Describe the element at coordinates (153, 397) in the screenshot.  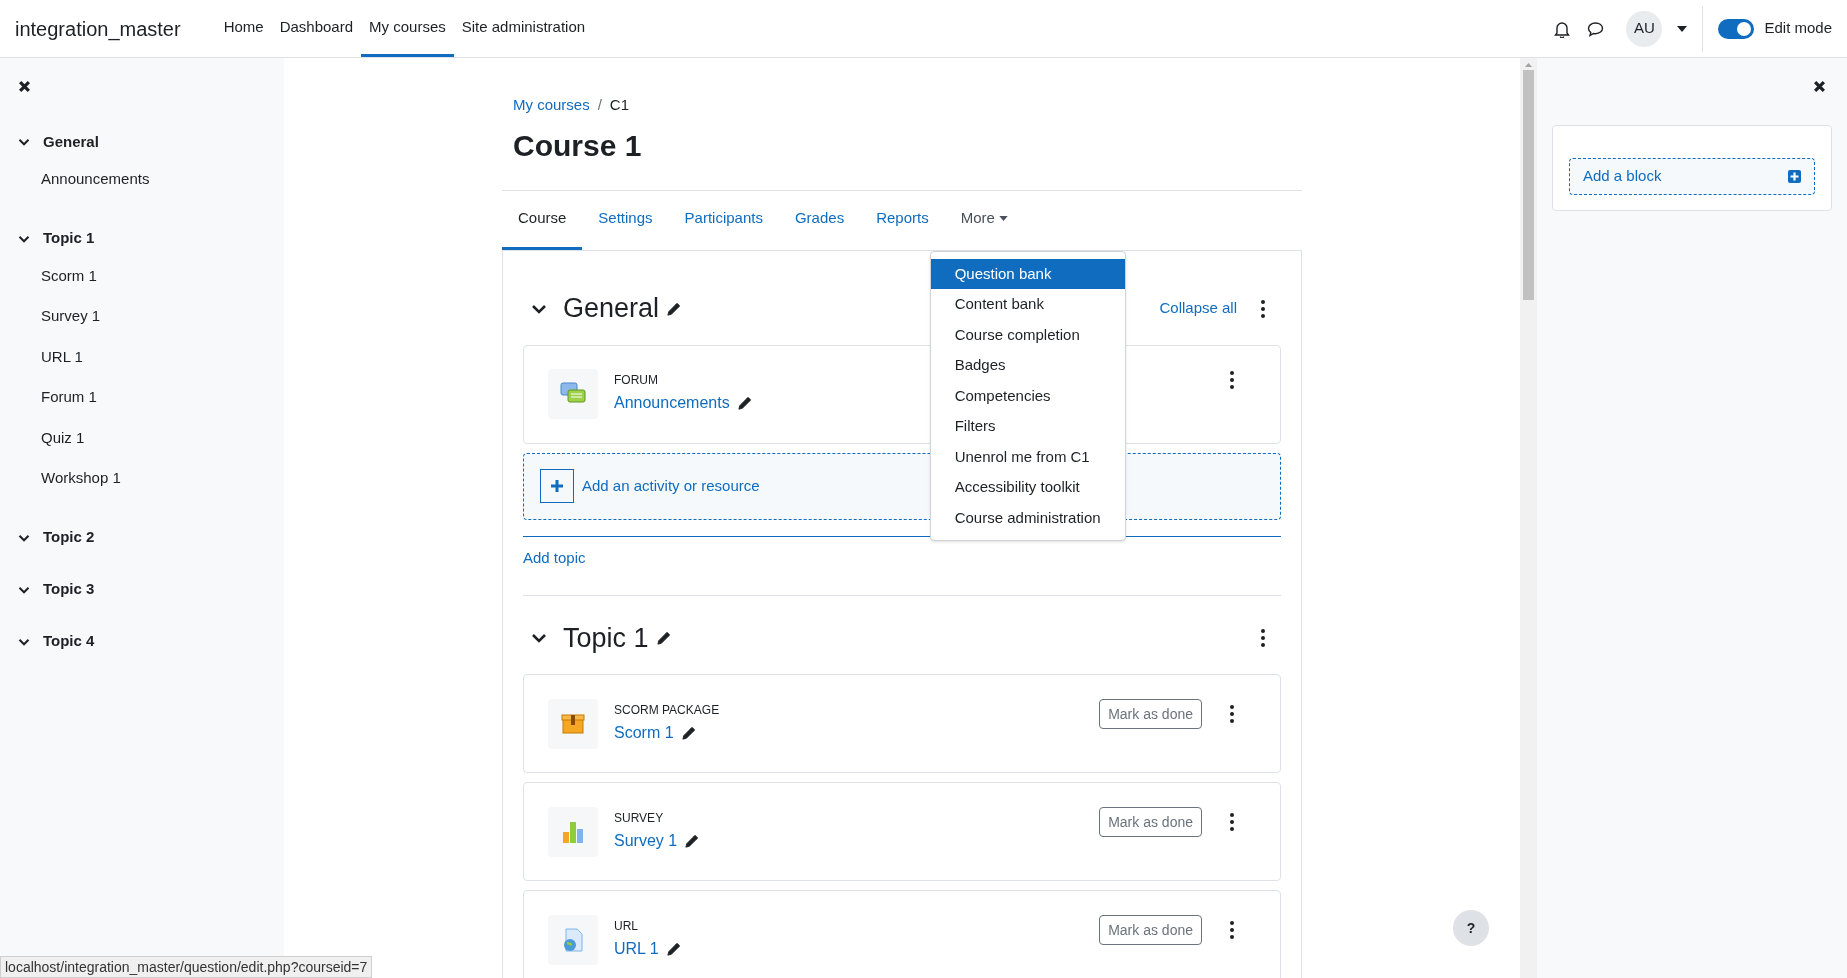
I see `activity-link: Forum 1` at that location.